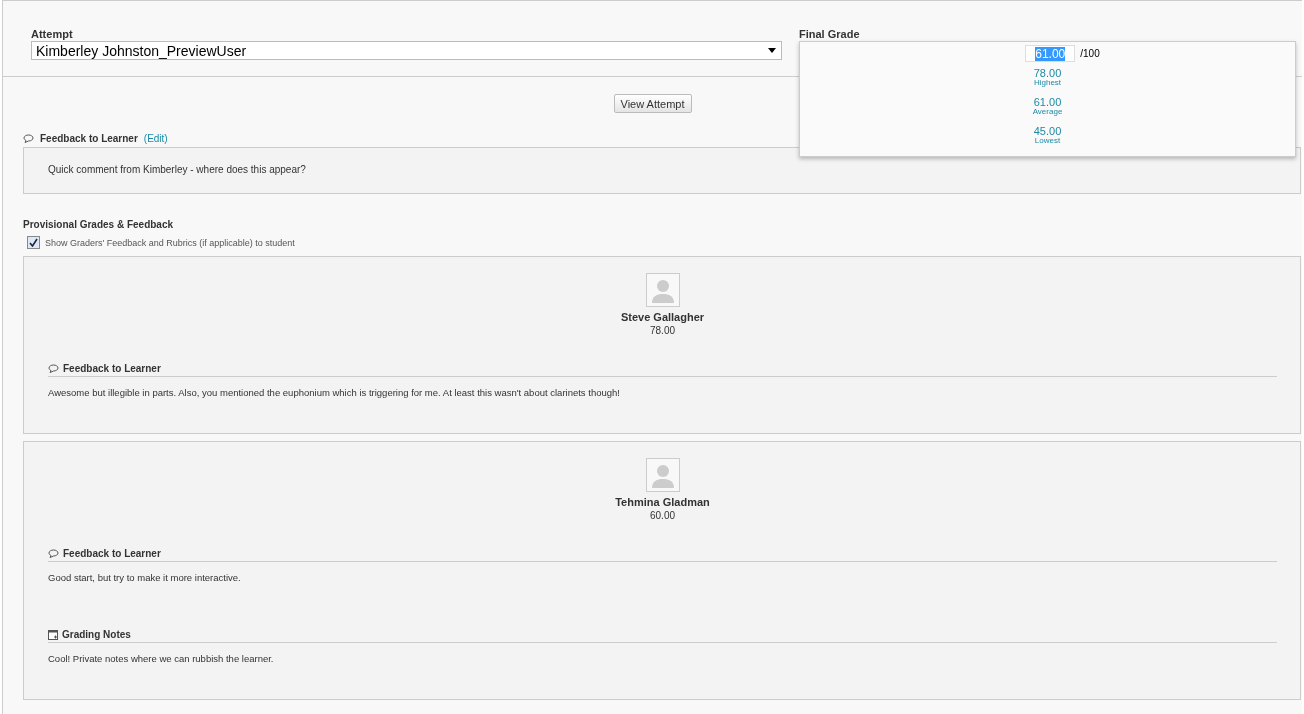 This screenshot has width=1304, height=714. What do you see at coordinates (96, 634) in the screenshot?
I see `section-title: Grading Notes` at bounding box center [96, 634].